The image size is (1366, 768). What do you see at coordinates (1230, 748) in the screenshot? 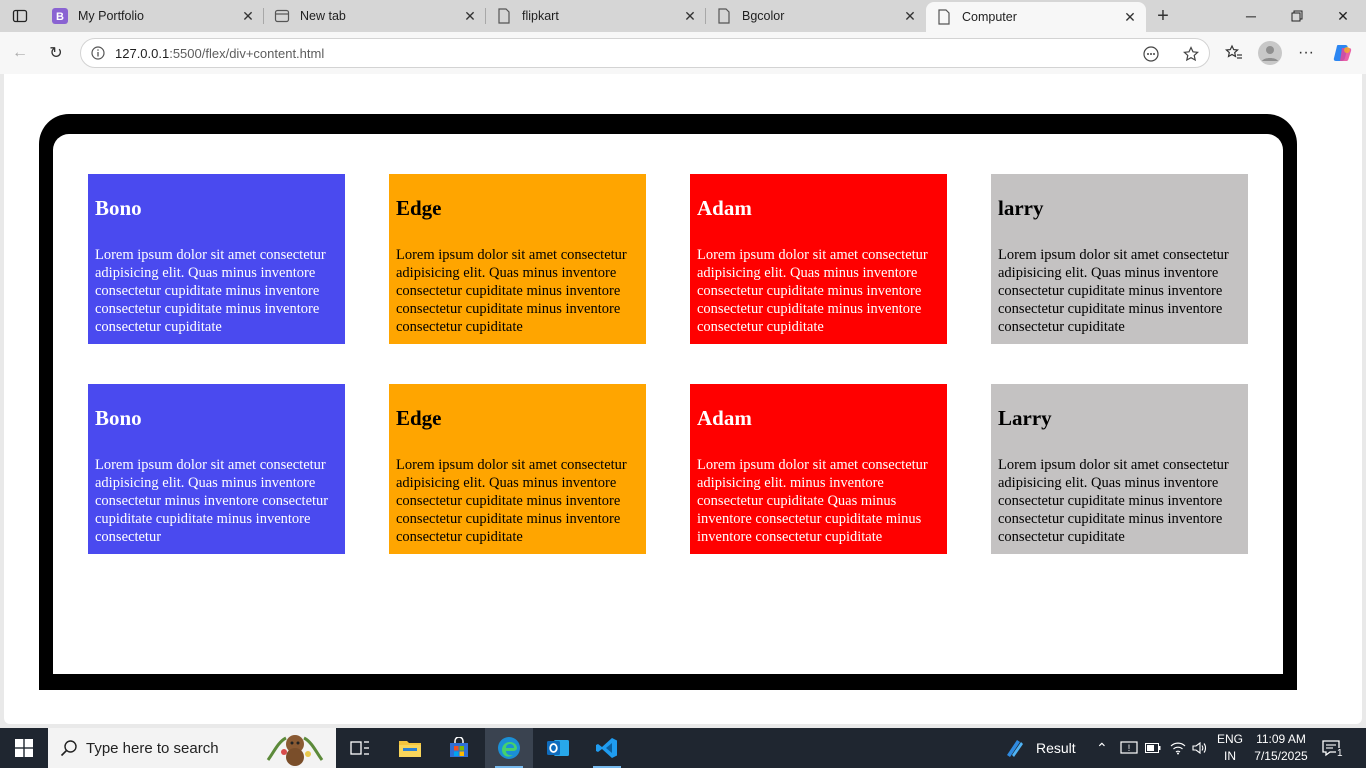
I see `language-indicator: ENG IN` at bounding box center [1230, 748].